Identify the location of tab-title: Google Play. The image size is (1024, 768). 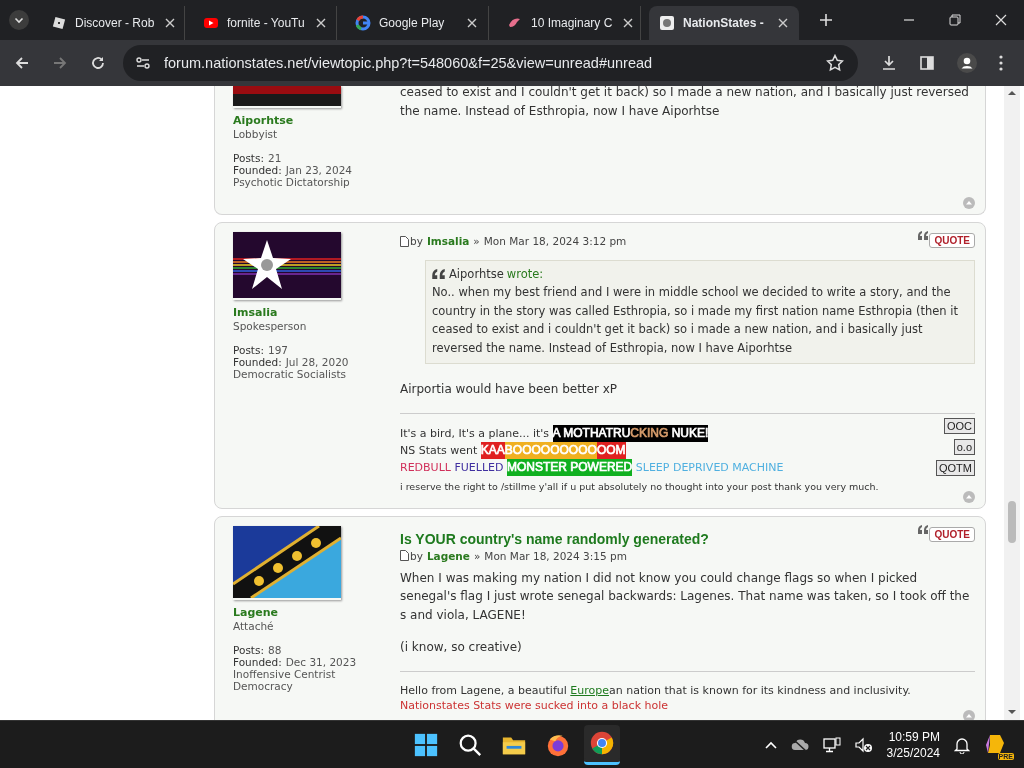
(412, 23).